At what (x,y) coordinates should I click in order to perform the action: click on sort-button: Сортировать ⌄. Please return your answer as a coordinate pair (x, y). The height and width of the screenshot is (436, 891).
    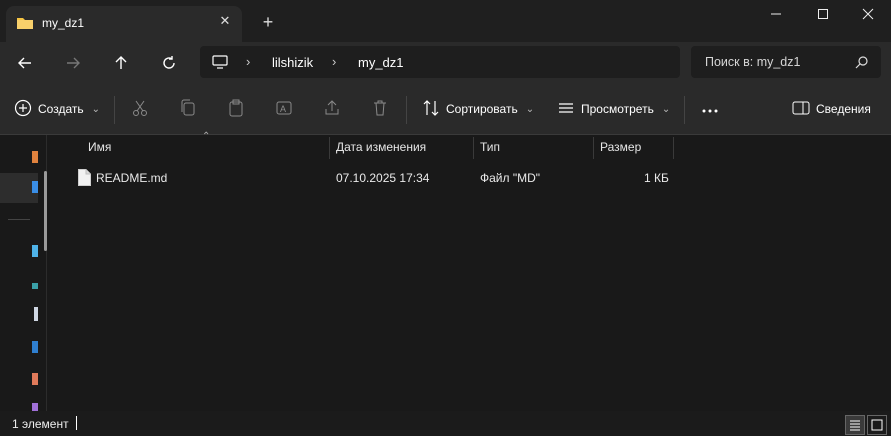
    Looking at the image, I should click on (478, 109).